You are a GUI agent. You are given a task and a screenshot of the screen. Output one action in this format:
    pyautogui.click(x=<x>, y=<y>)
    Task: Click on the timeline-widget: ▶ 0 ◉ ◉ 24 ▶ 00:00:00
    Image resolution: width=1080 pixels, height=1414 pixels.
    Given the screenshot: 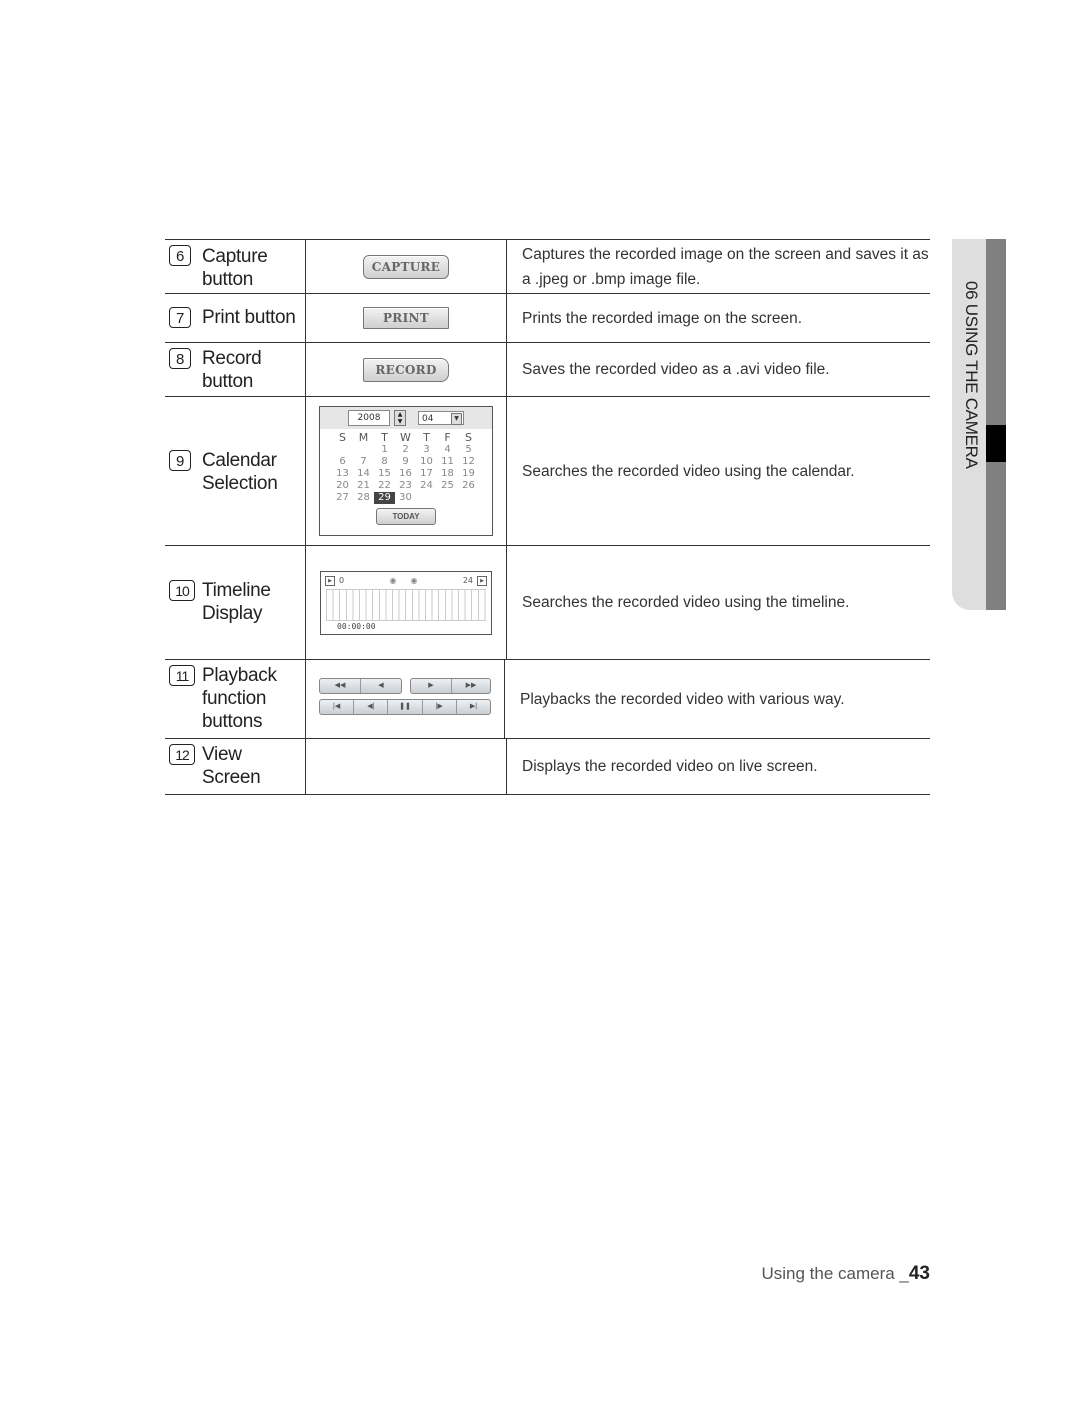 What is the action you would take?
    pyautogui.click(x=406, y=602)
    